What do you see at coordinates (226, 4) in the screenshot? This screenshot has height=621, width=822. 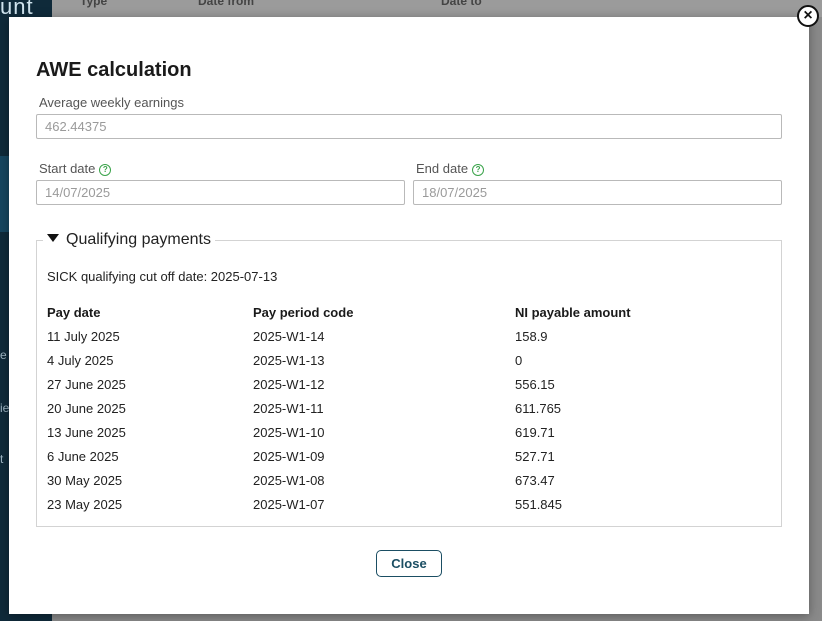 I see `background-col-header: Date from` at bounding box center [226, 4].